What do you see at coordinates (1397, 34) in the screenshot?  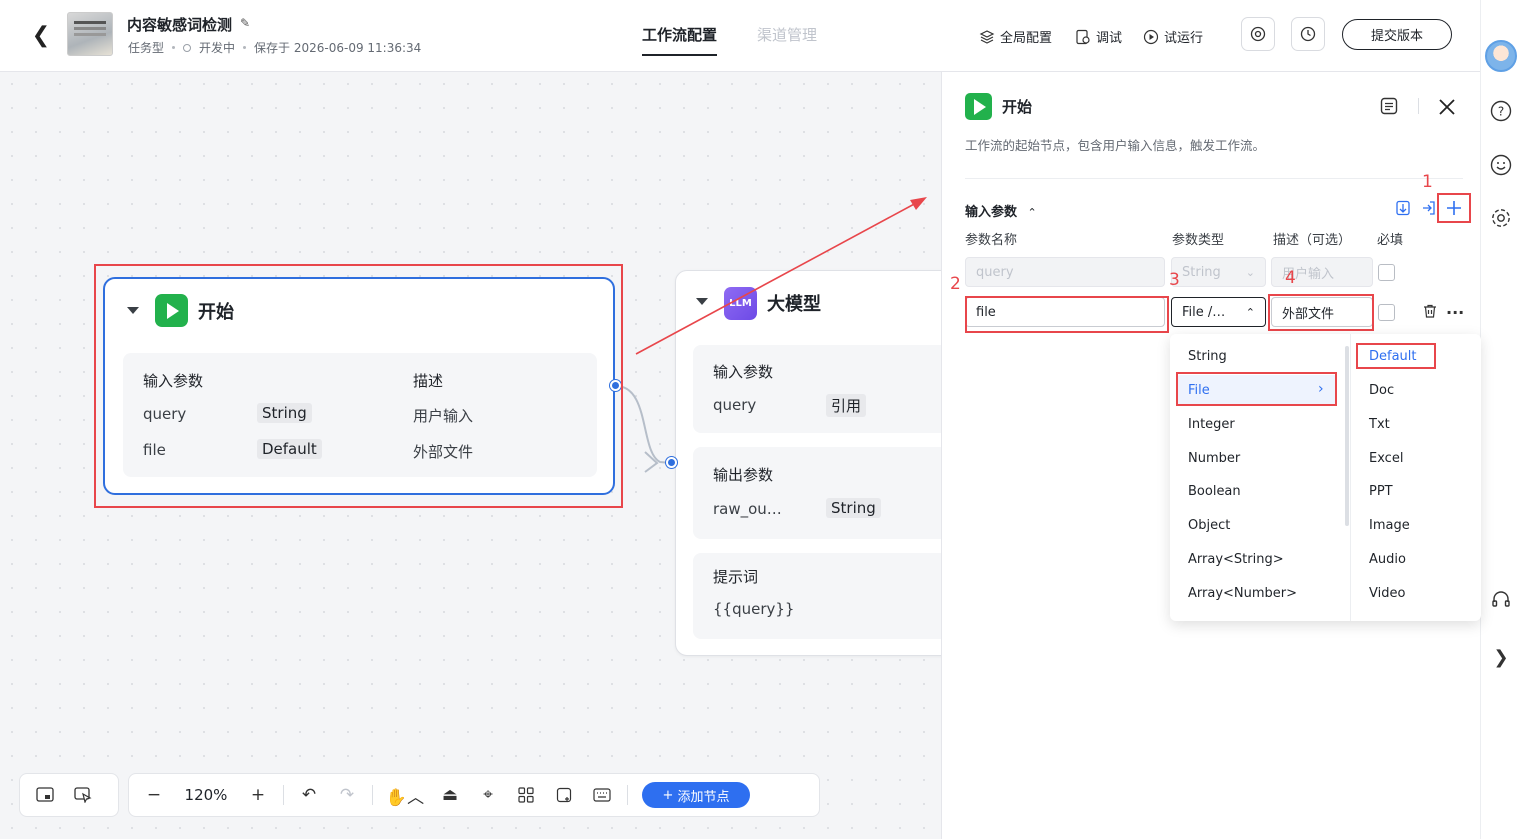 I see `submit-version-button: 提交版本` at bounding box center [1397, 34].